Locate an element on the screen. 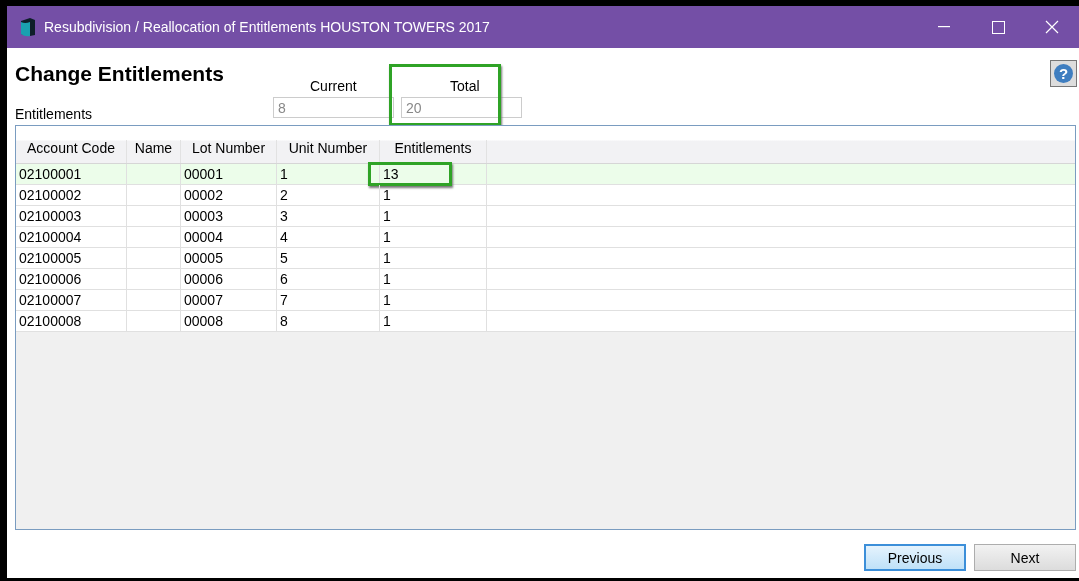 This screenshot has width=1079, height=581. column-header: Entitlements is located at coordinates (433, 151).